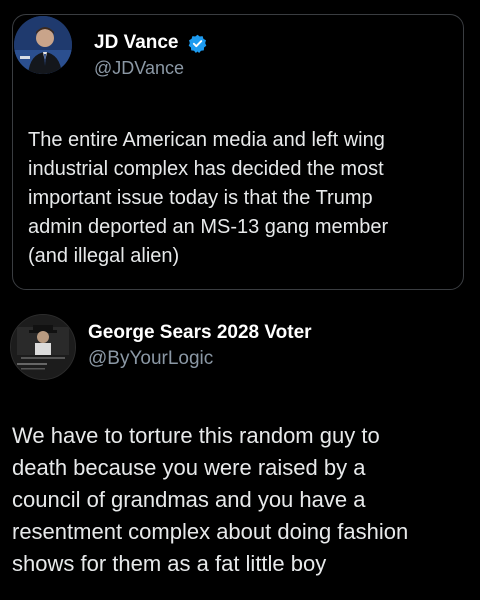 The height and width of the screenshot is (600, 480). Describe the element at coordinates (139, 68) in the screenshot. I see `quoted-author-handle: @JDVance` at that location.